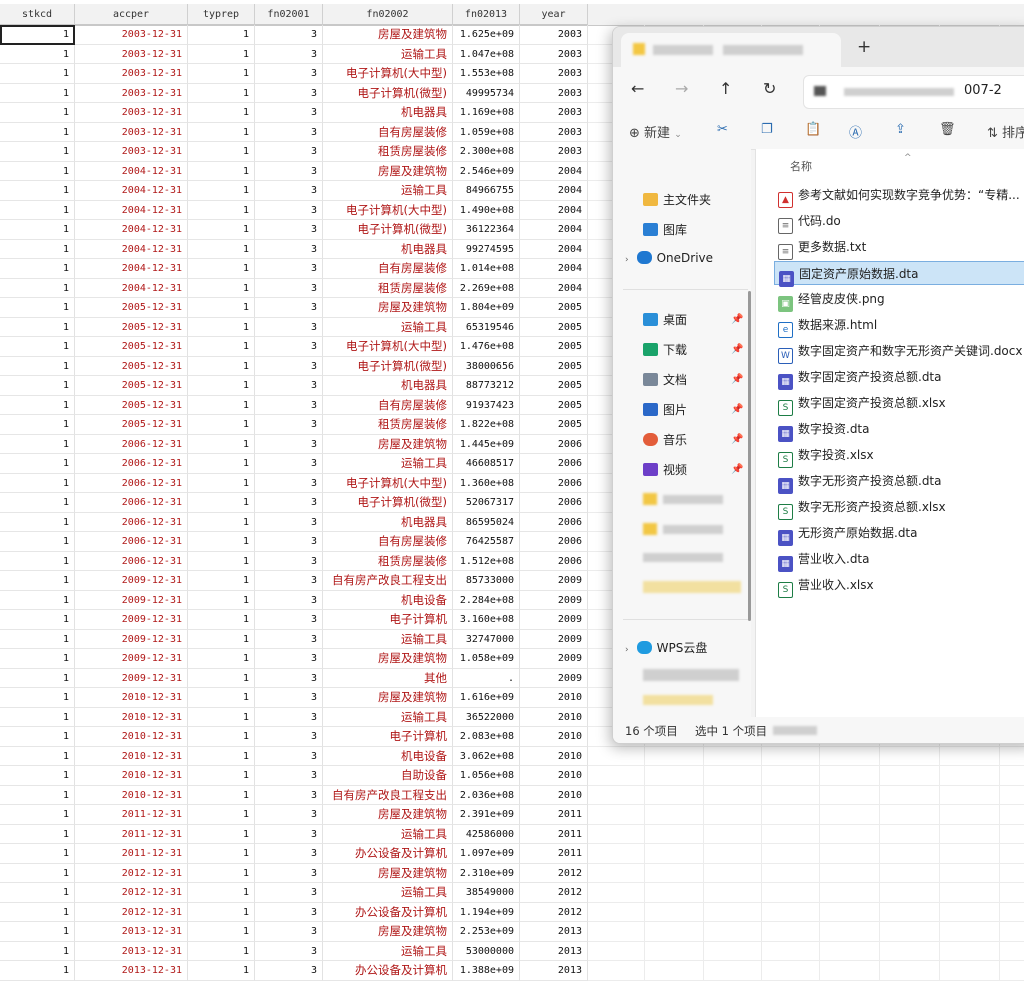  What do you see at coordinates (899, 585) in the screenshot?
I see `file-item: S营业收入.xlsx2` at bounding box center [899, 585].